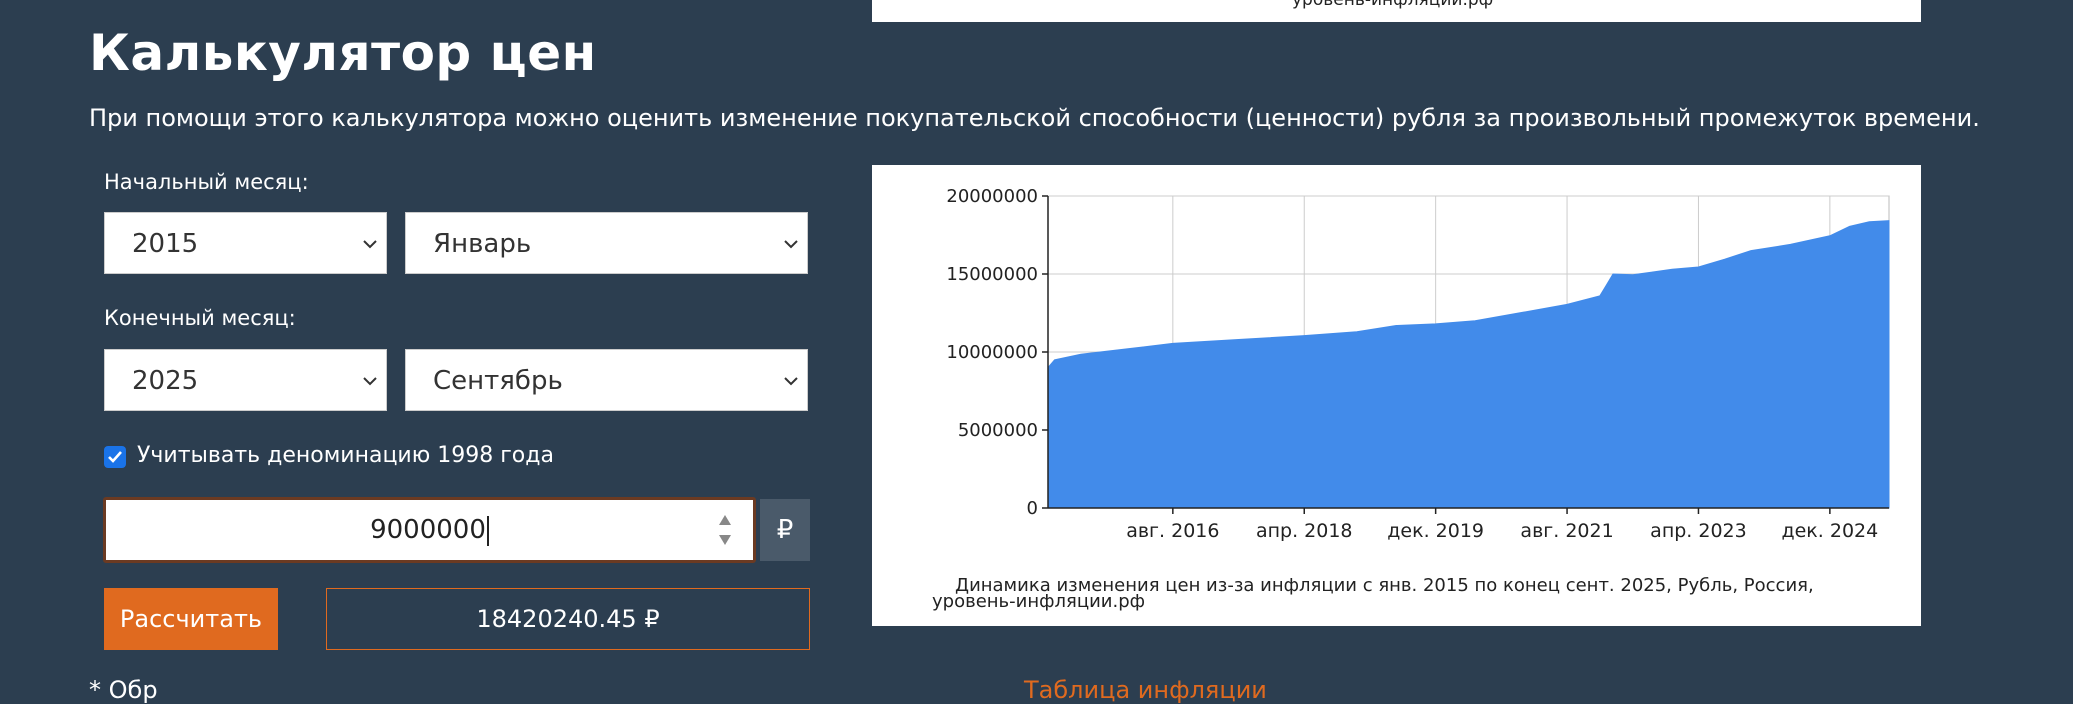 The height and width of the screenshot is (704, 2073). Describe the element at coordinates (1829, 531) in the screenshot. I see `x-tick-label: дек. 2024` at that location.